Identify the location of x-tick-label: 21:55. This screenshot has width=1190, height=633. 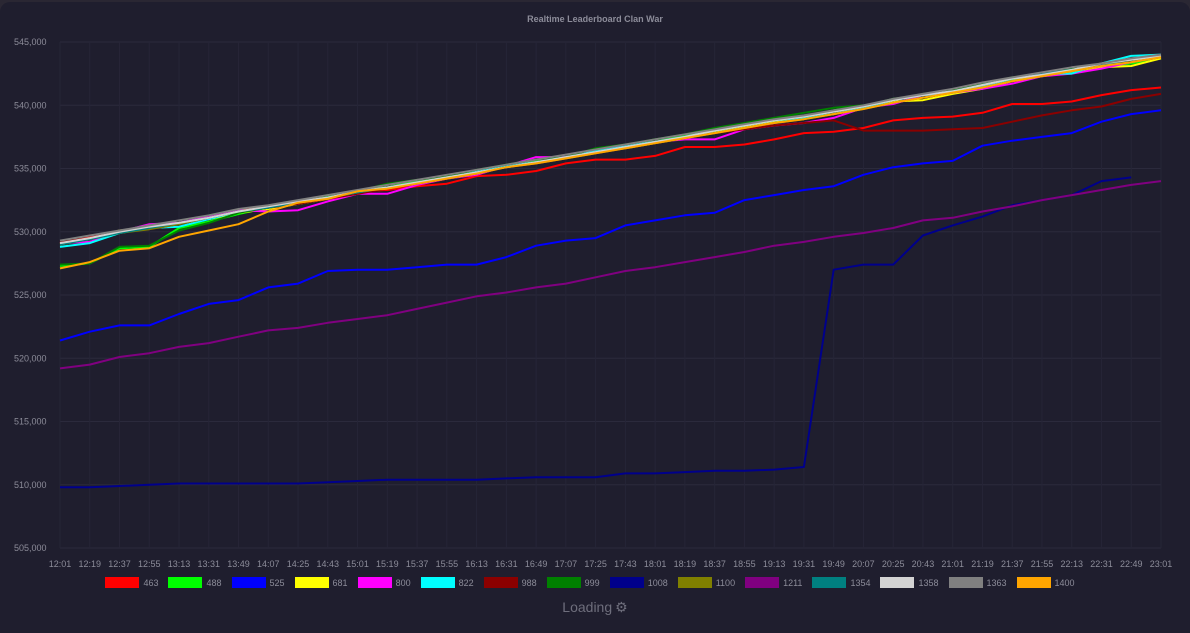
(1042, 564).